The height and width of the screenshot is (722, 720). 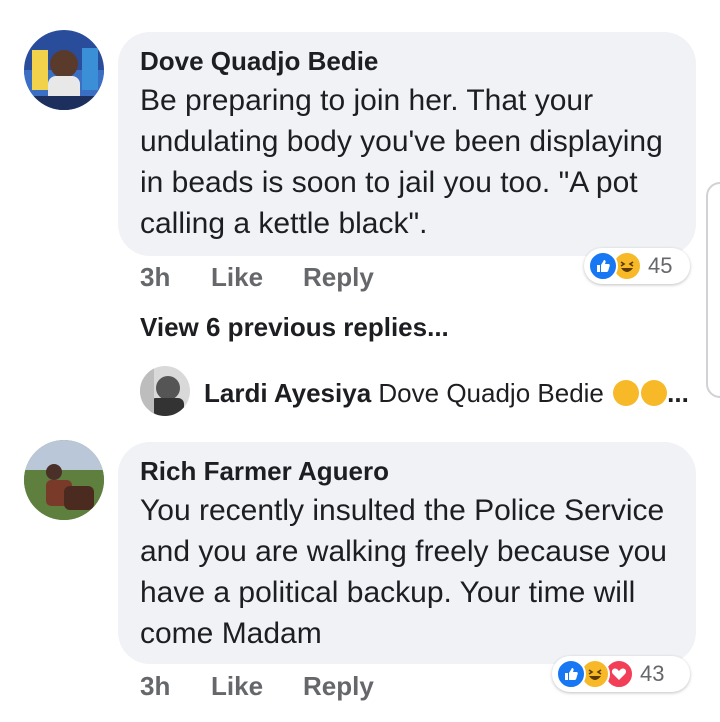 I want to click on joy-emoji-icon, so click(x=654, y=393).